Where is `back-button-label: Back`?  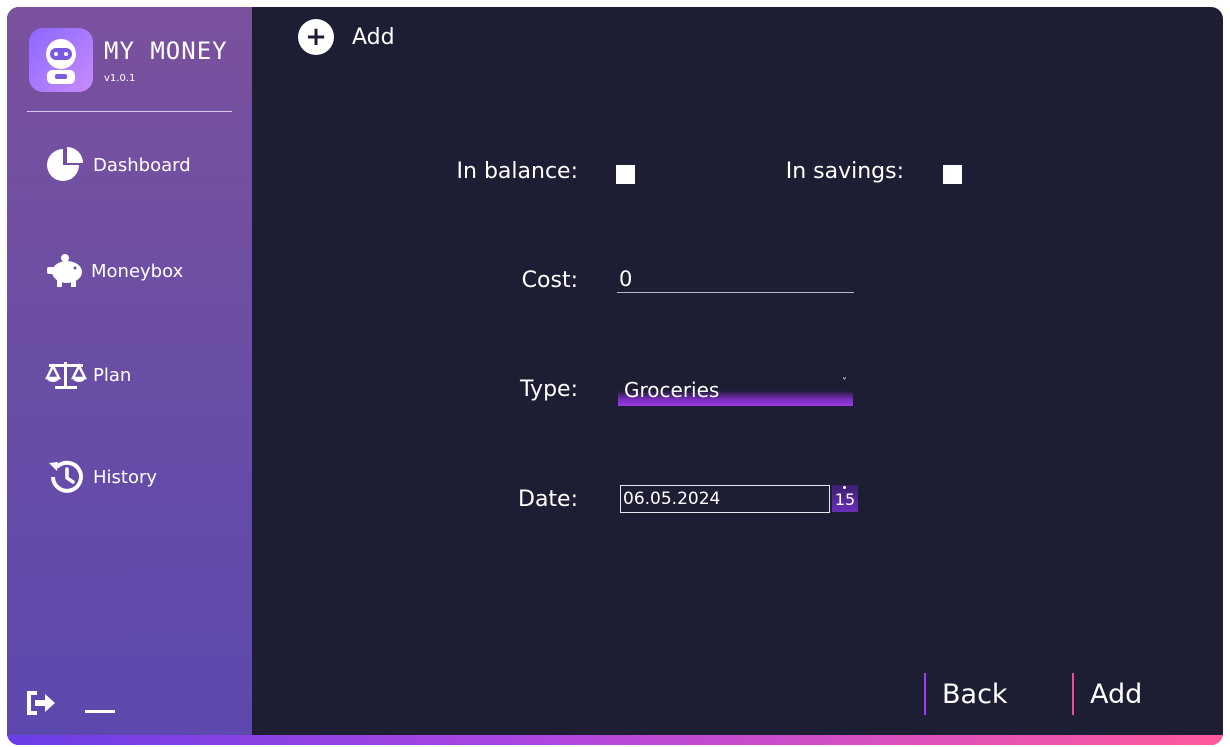 back-button-label: Back is located at coordinates (975, 694).